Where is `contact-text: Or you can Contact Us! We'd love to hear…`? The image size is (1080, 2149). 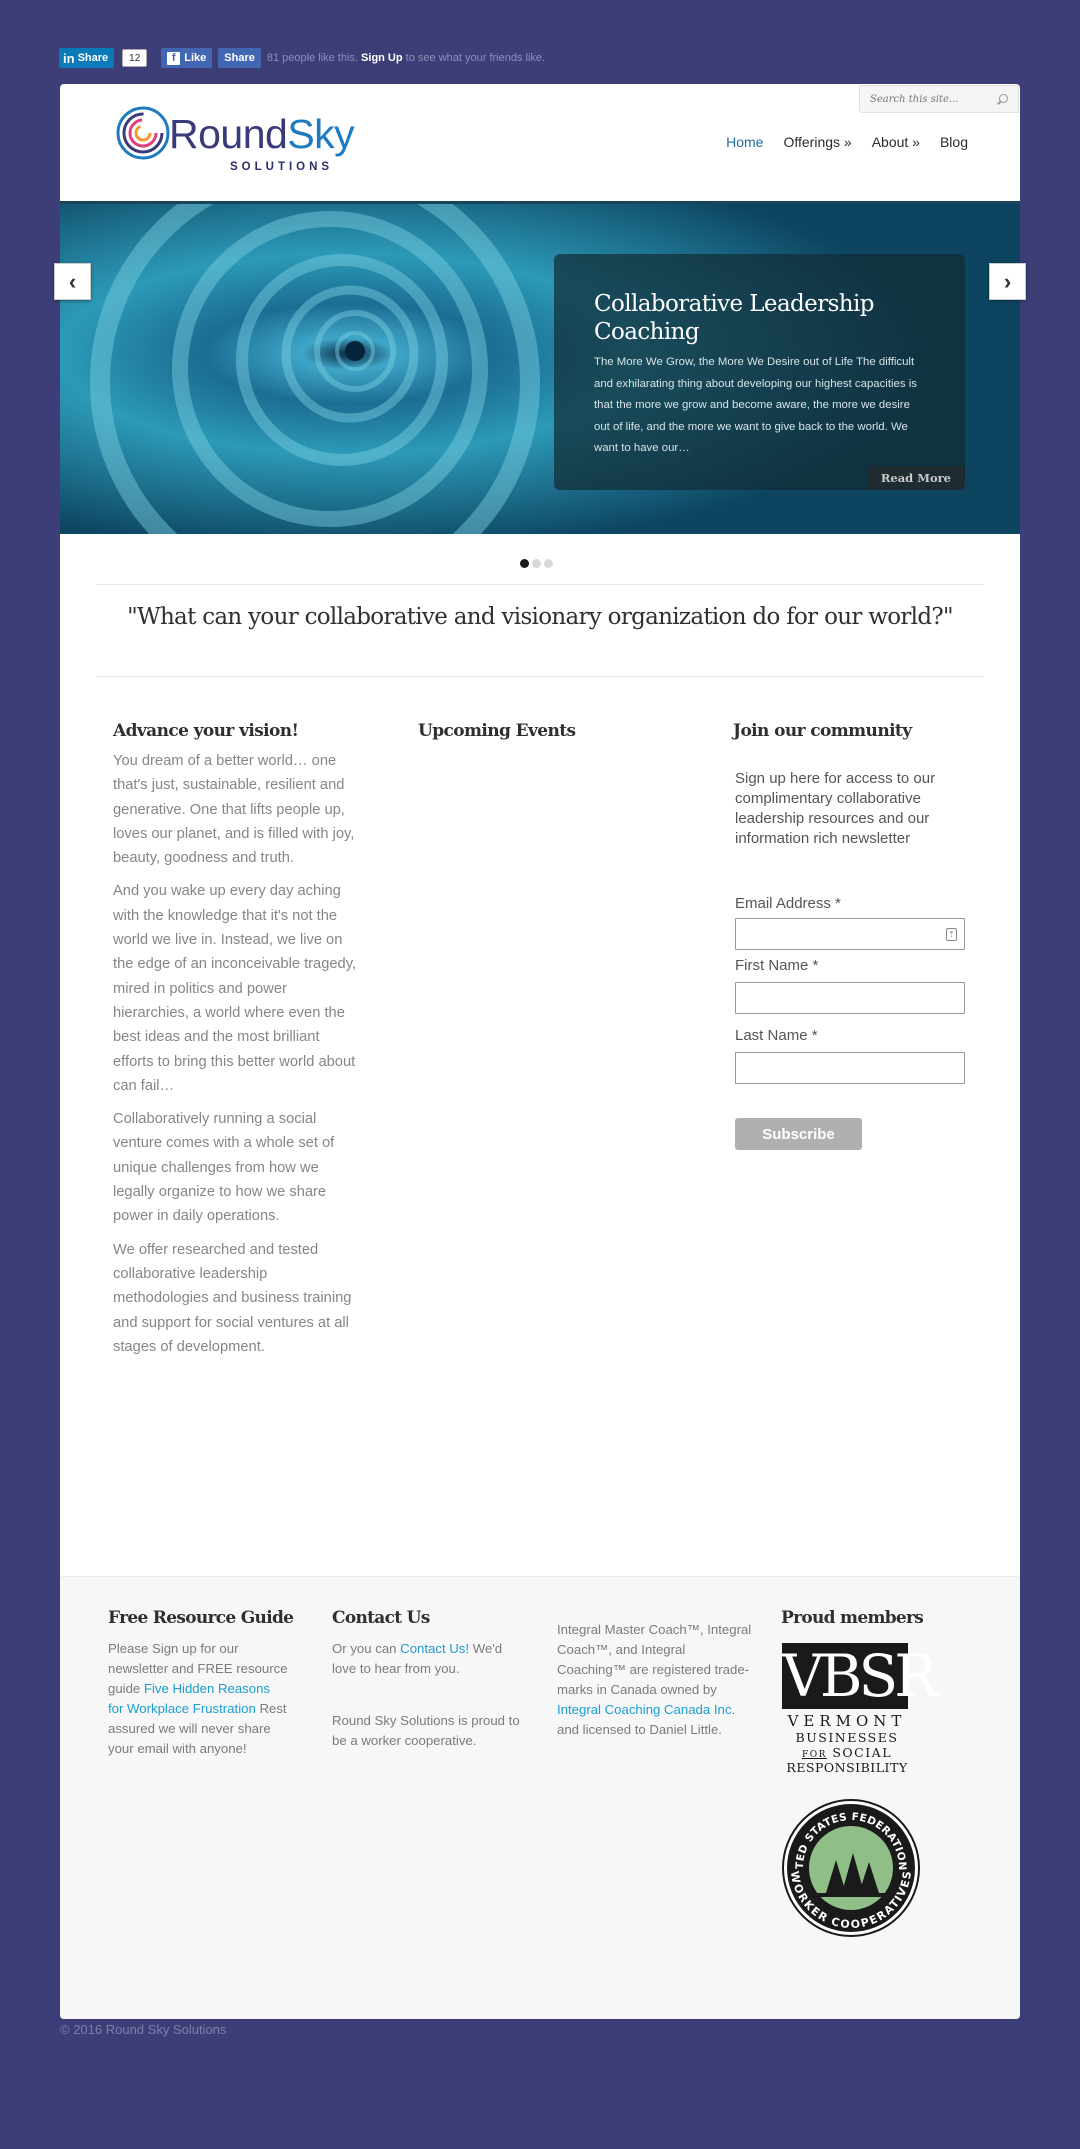 contact-text: Or you can Contact Us! We'd love to hear… is located at coordinates (427, 1659).